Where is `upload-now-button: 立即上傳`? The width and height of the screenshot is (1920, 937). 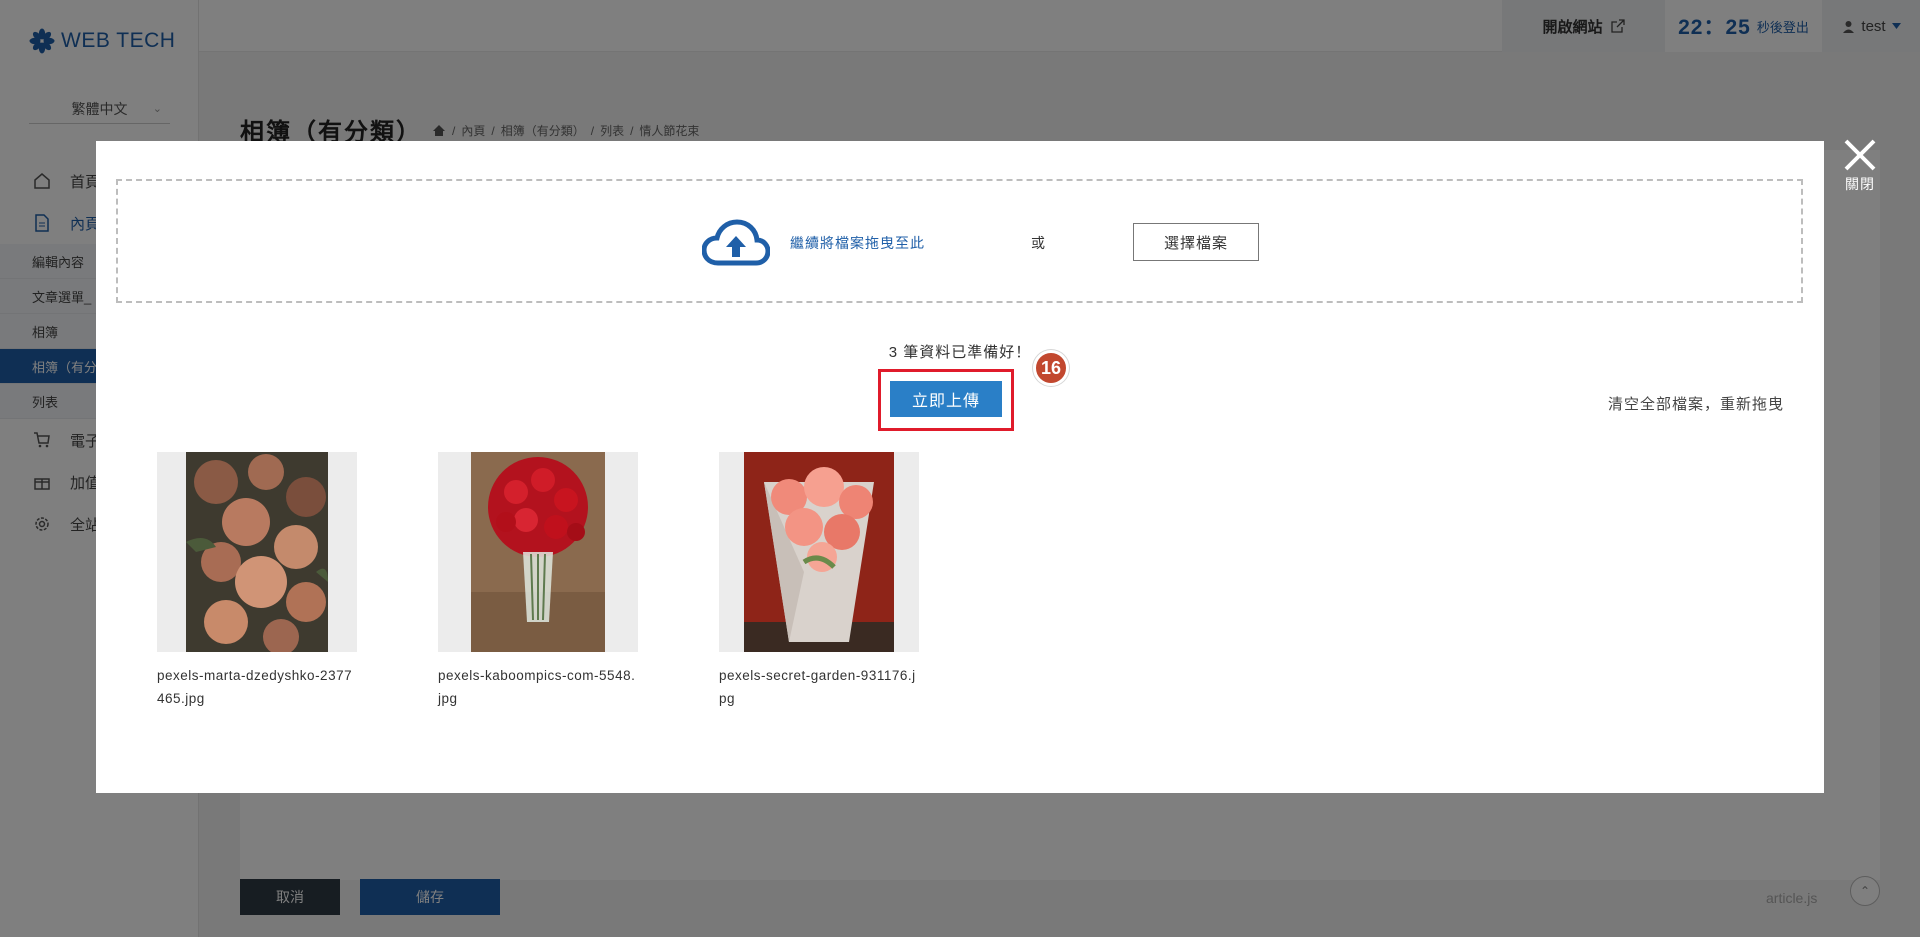 upload-now-button: 立即上傳 is located at coordinates (946, 399).